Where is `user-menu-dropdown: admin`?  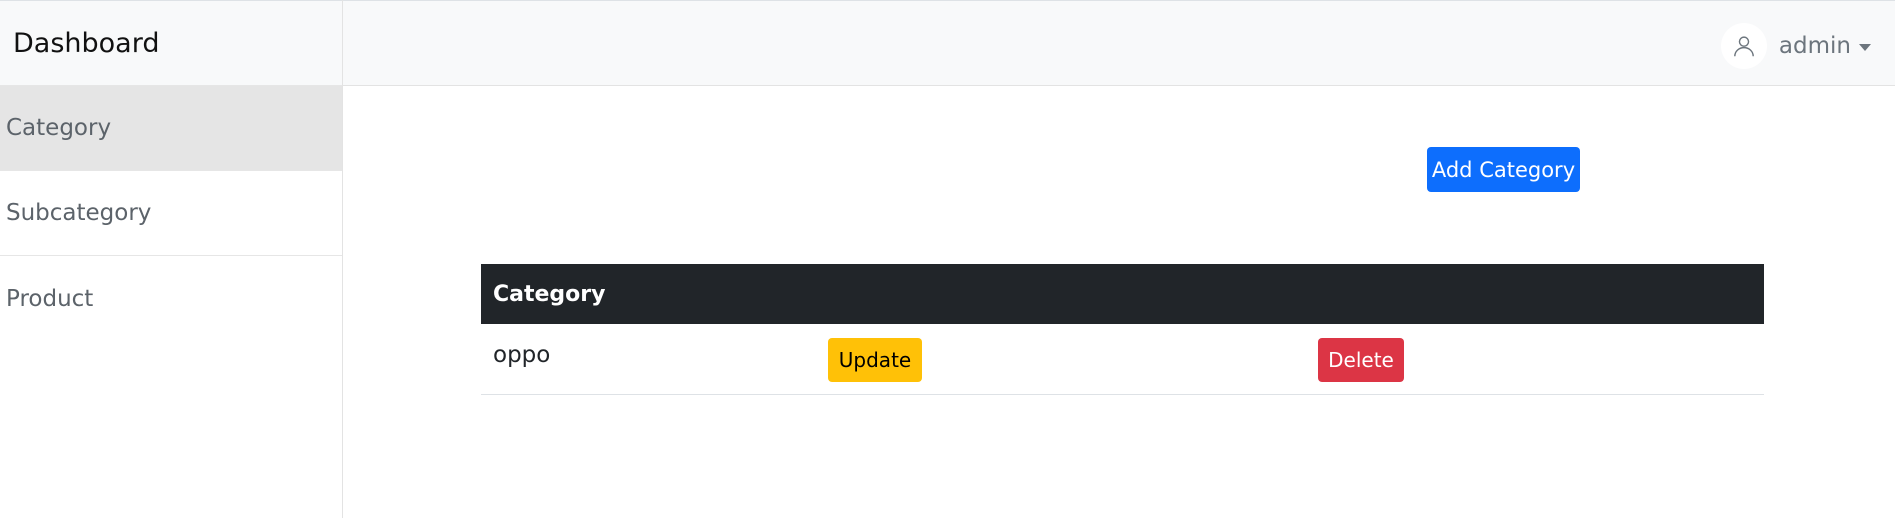 user-menu-dropdown: admin is located at coordinates (1795, 46).